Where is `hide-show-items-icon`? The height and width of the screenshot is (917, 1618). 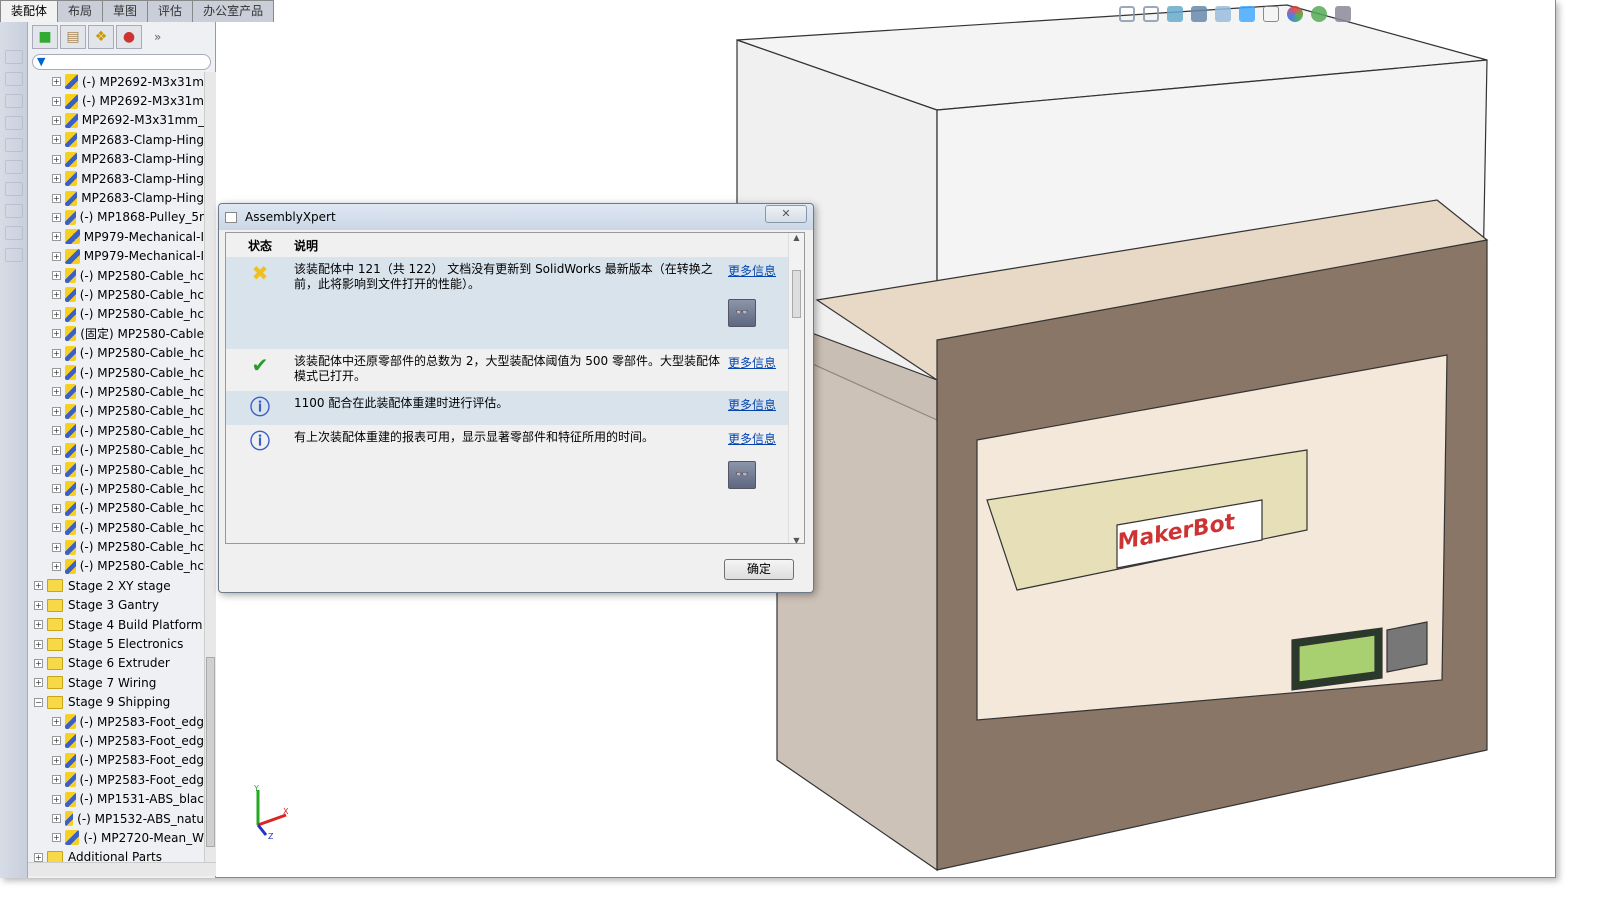
hide-show-items-icon is located at coordinates (1271, 14).